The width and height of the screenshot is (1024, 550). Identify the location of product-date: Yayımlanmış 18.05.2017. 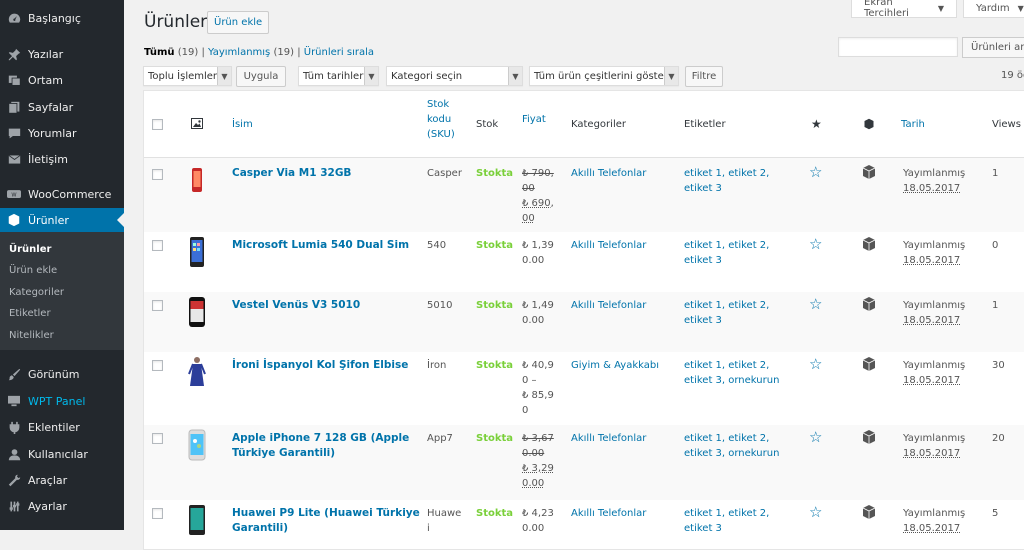
(934, 521).